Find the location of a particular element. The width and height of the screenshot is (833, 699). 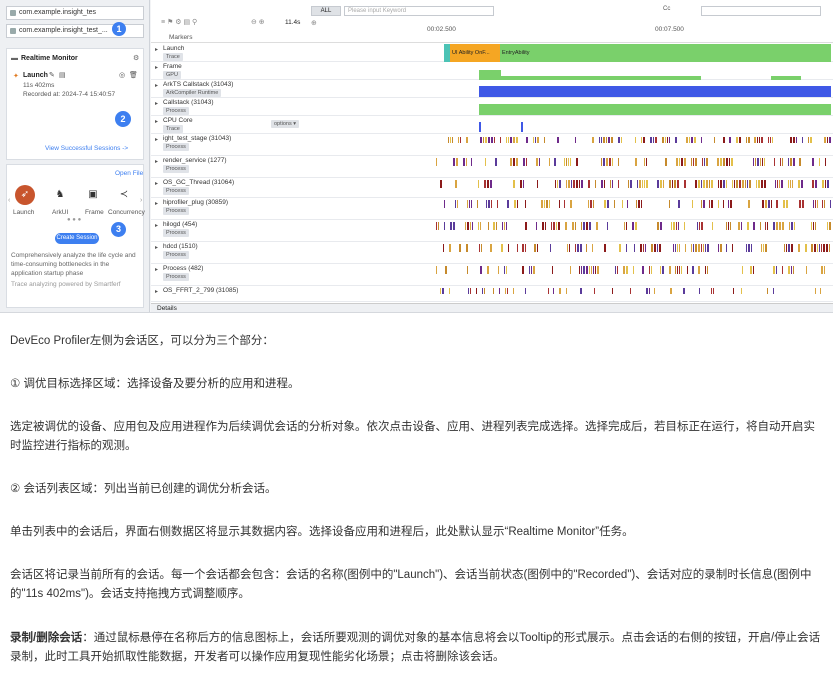

delete-icon: 🗑 is located at coordinates (133, 75).